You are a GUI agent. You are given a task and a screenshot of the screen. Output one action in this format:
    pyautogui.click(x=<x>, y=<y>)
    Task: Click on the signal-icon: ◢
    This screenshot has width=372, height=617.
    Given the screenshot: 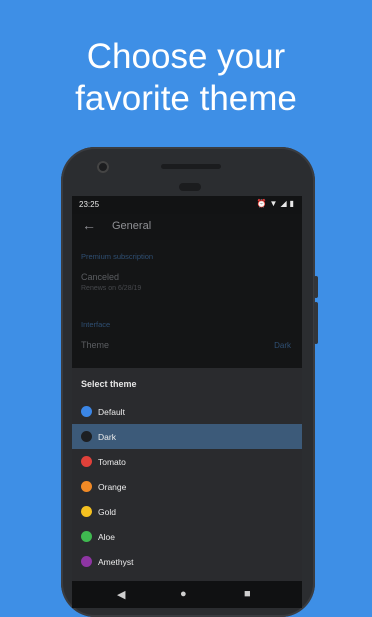 What is the action you would take?
    pyautogui.click(x=283, y=203)
    